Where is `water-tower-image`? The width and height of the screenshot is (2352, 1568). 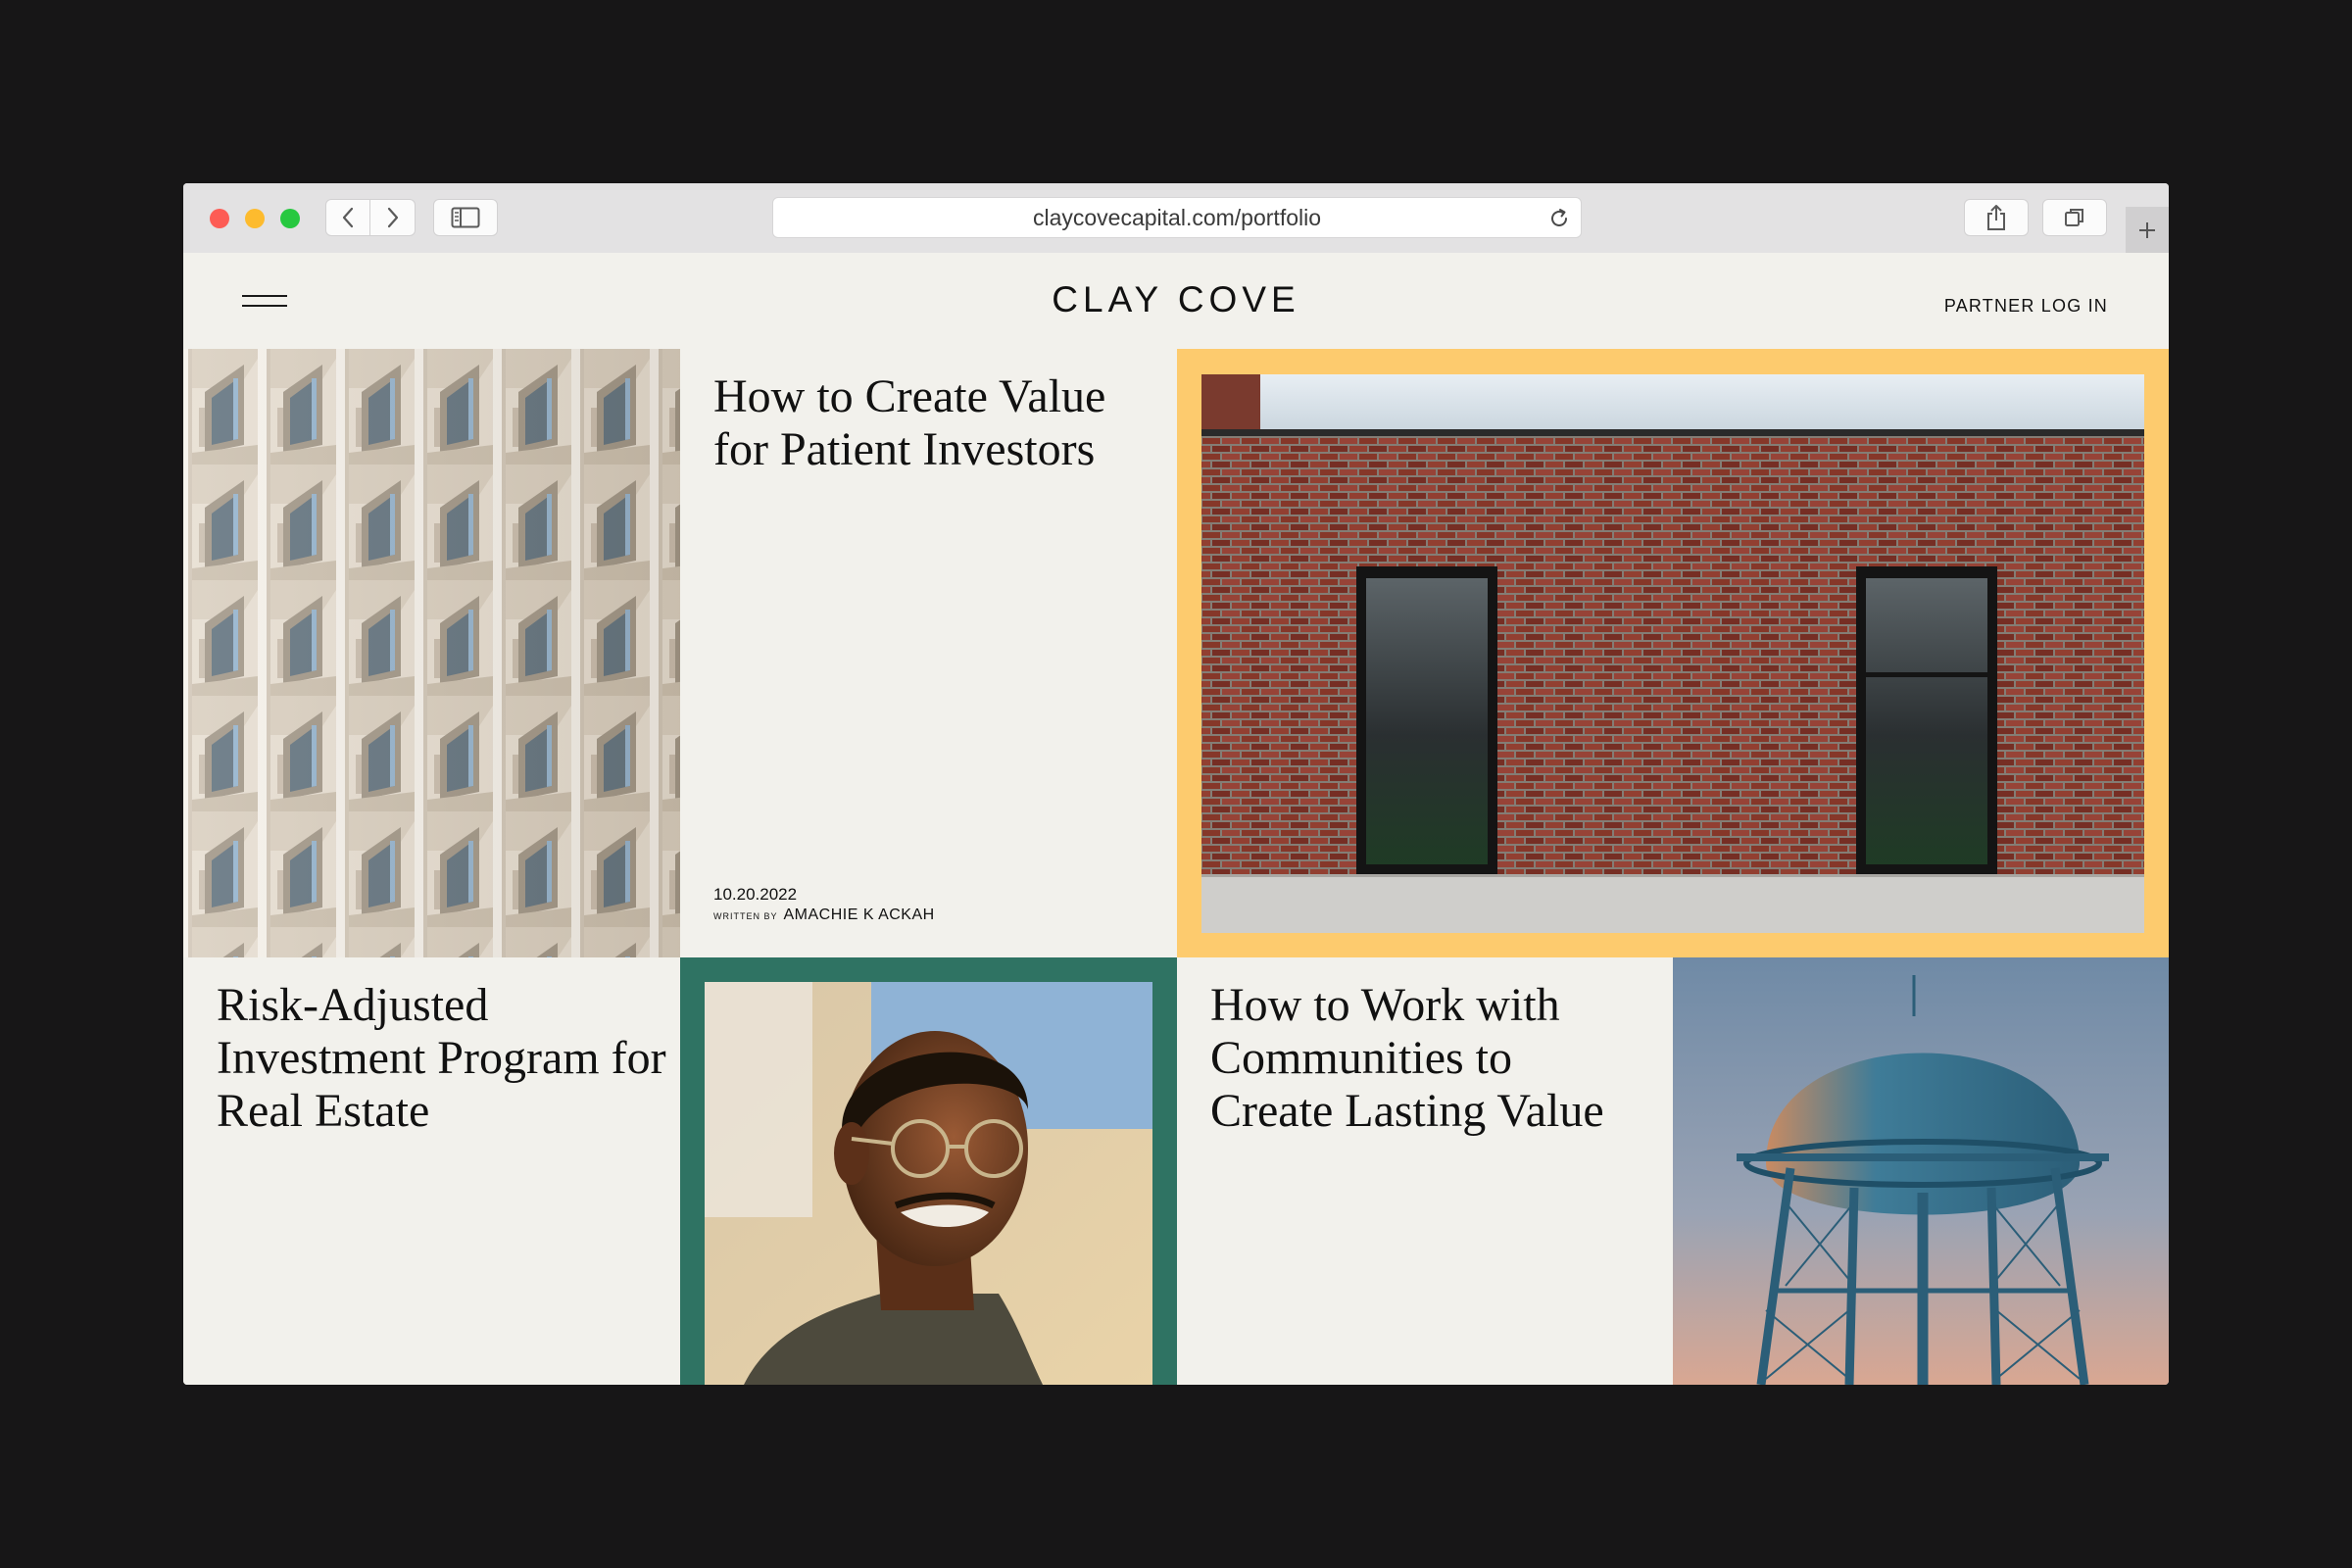 water-tower-image is located at coordinates (1921, 1171).